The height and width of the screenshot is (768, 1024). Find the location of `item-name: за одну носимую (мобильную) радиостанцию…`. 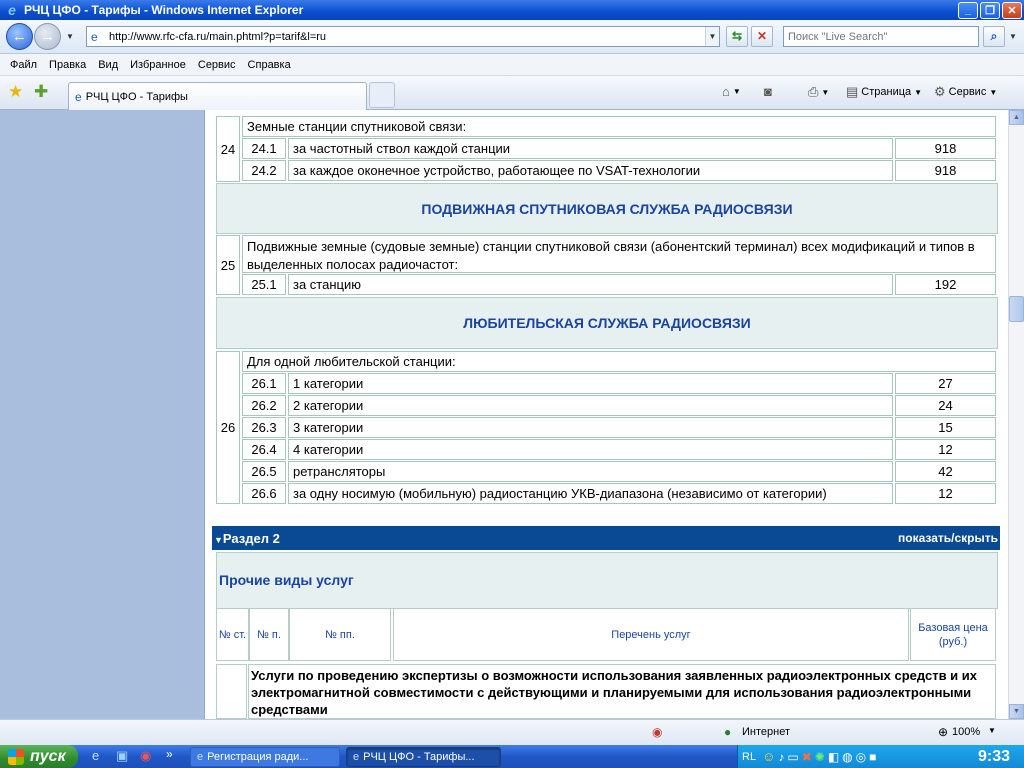

item-name: за одну носимую (мобильную) радиостанцию… is located at coordinates (590, 493).